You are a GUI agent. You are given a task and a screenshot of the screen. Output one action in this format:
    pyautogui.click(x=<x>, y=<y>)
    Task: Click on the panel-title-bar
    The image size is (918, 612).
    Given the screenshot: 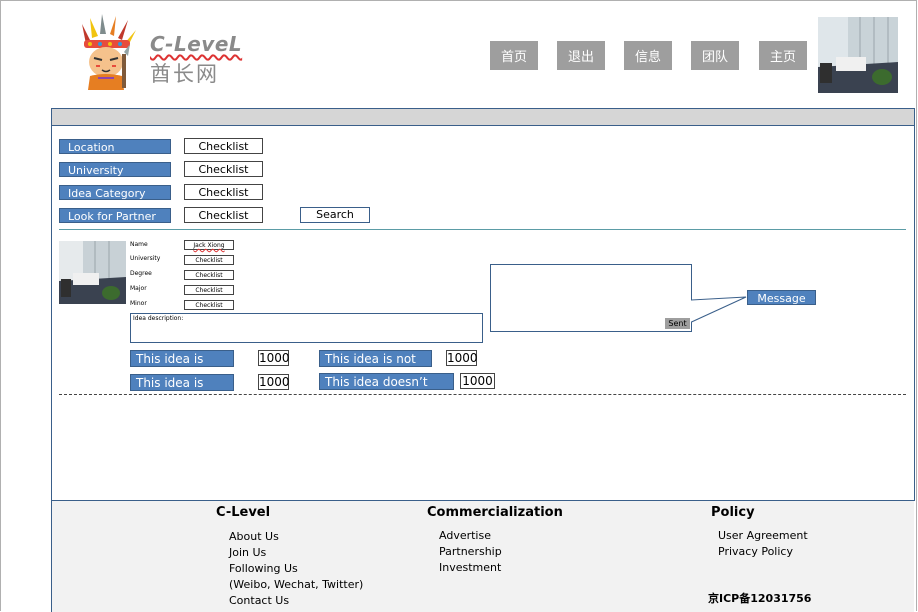 What is the action you would take?
    pyautogui.click(x=483, y=117)
    